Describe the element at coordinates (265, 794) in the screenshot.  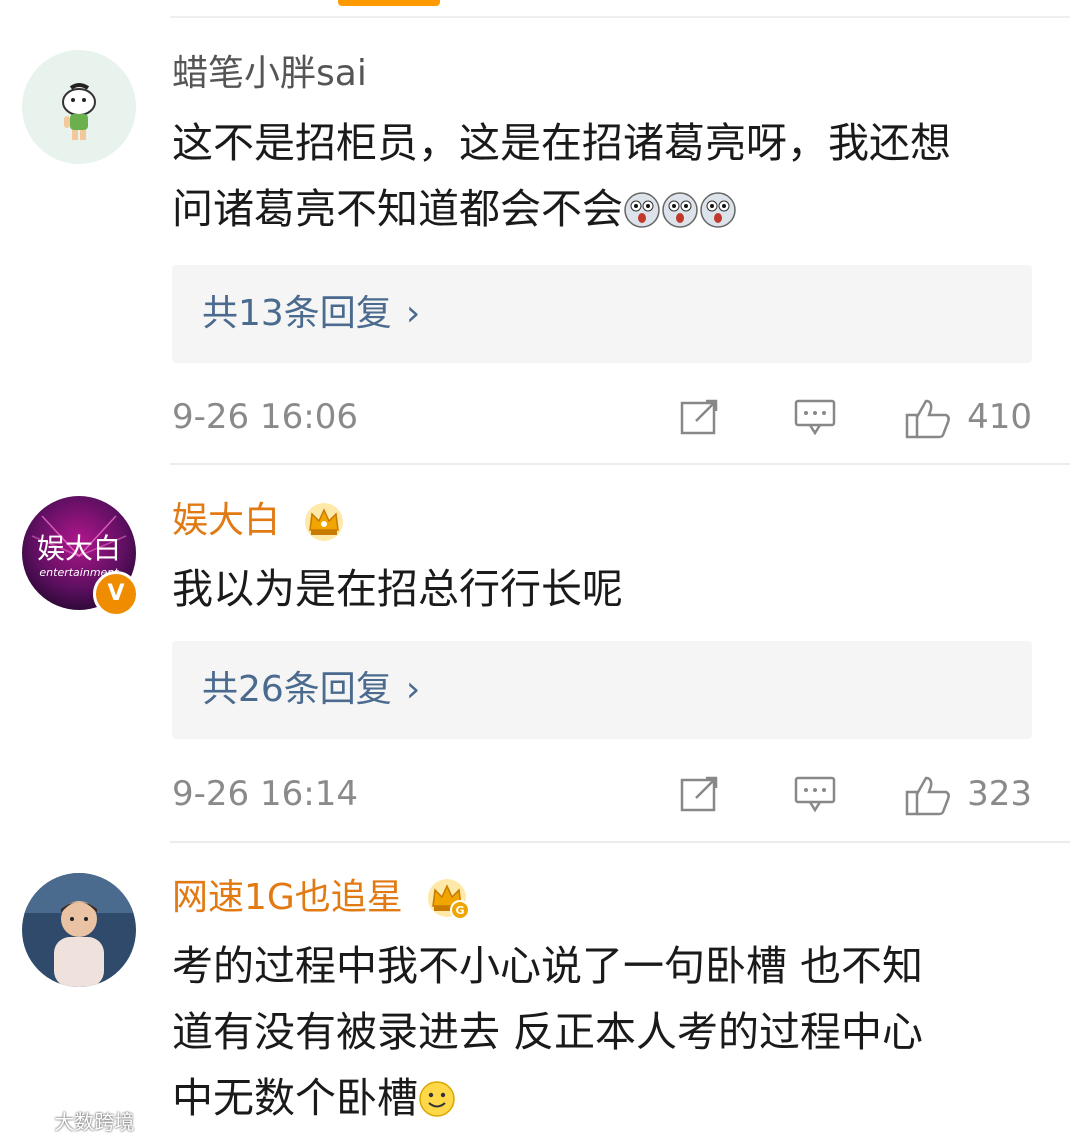
I see `timestamp: 9-26 16:14` at that location.